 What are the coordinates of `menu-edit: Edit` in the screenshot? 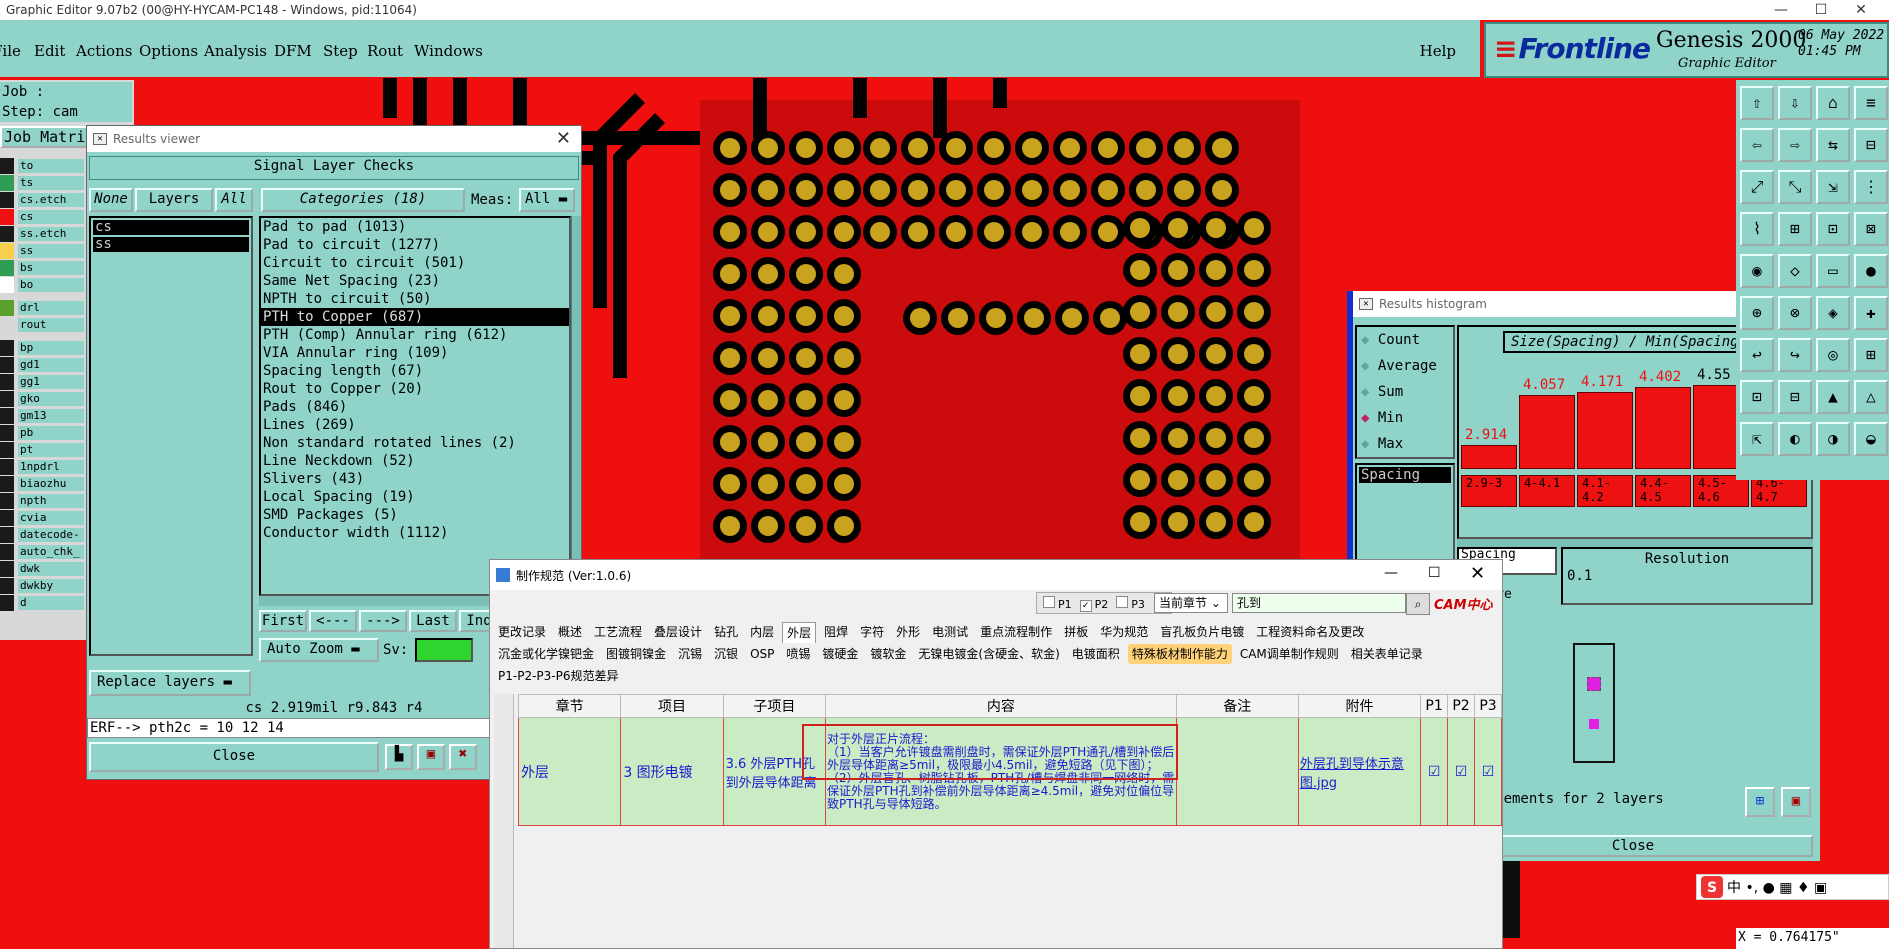 It's located at (49, 51).